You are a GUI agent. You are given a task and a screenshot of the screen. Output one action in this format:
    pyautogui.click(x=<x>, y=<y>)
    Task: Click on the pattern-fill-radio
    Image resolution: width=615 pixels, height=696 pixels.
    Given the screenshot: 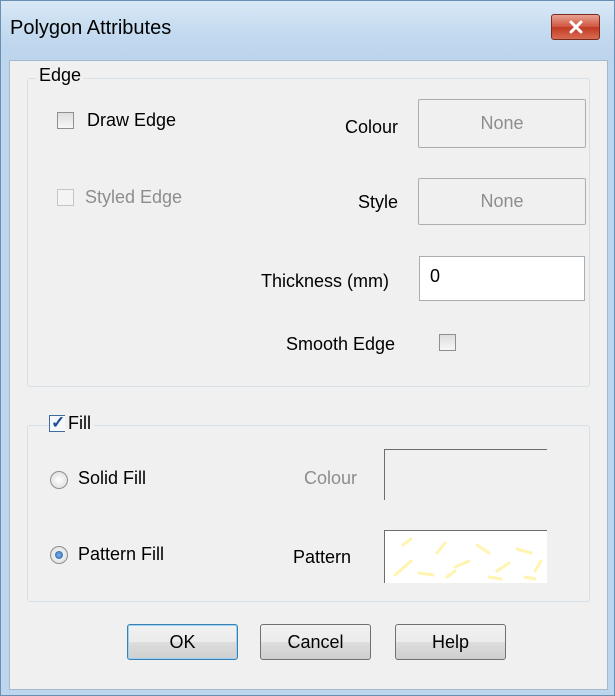 What is the action you would take?
    pyautogui.click(x=59, y=555)
    